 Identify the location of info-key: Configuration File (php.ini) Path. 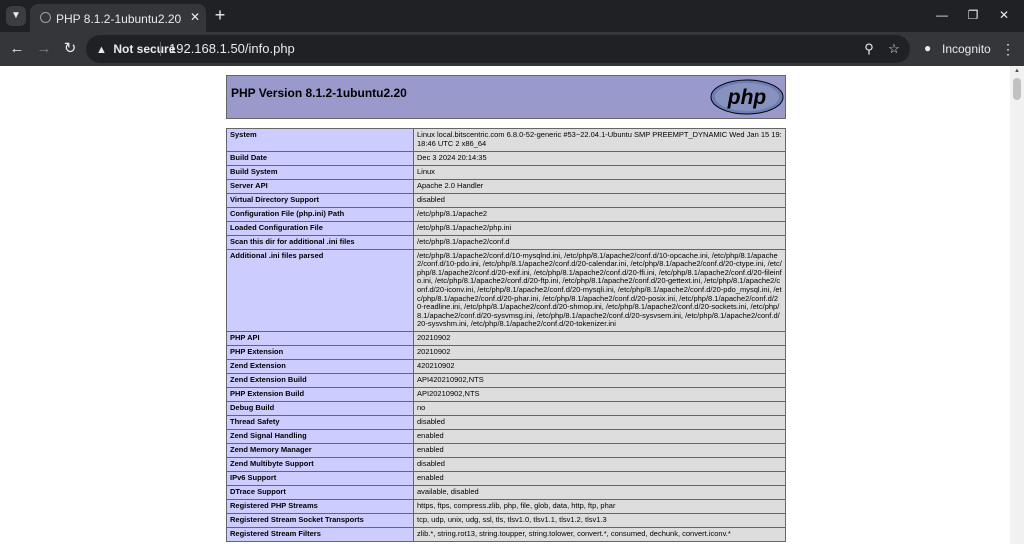
(320, 214).